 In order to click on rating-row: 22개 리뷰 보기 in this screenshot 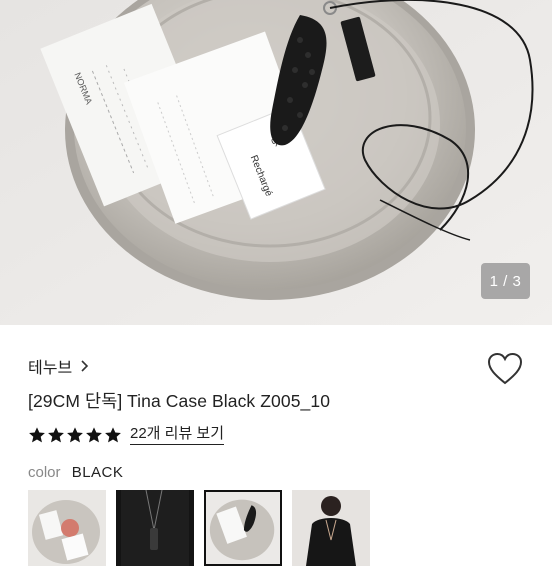, I will do `click(126, 435)`.